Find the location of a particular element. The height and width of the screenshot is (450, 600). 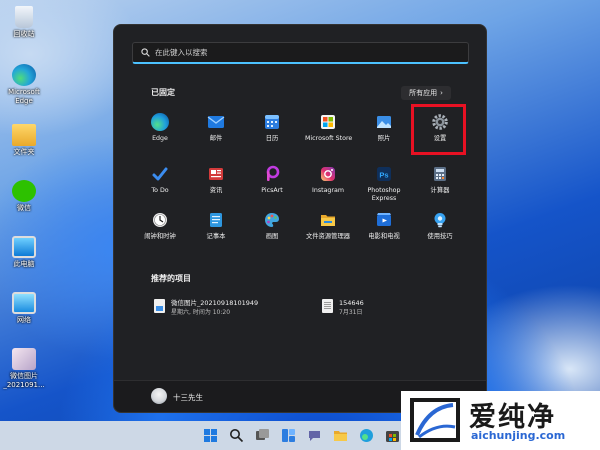

app-label: 电影和电视 is located at coordinates (384, 236).